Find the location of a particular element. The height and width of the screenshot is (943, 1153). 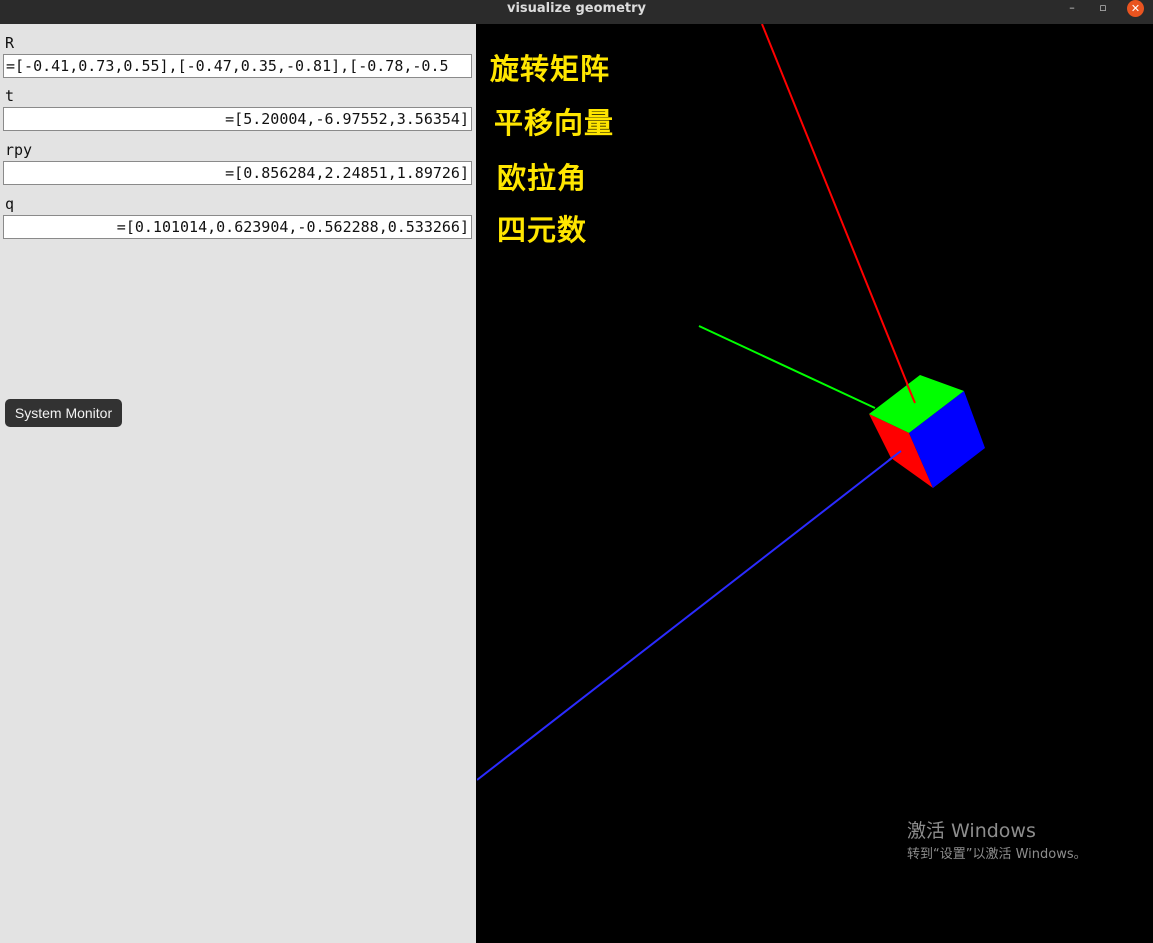

activation-watermark-subtitle: 转到“设置”以激活 Windows。 is located at coordinates (997, 854).